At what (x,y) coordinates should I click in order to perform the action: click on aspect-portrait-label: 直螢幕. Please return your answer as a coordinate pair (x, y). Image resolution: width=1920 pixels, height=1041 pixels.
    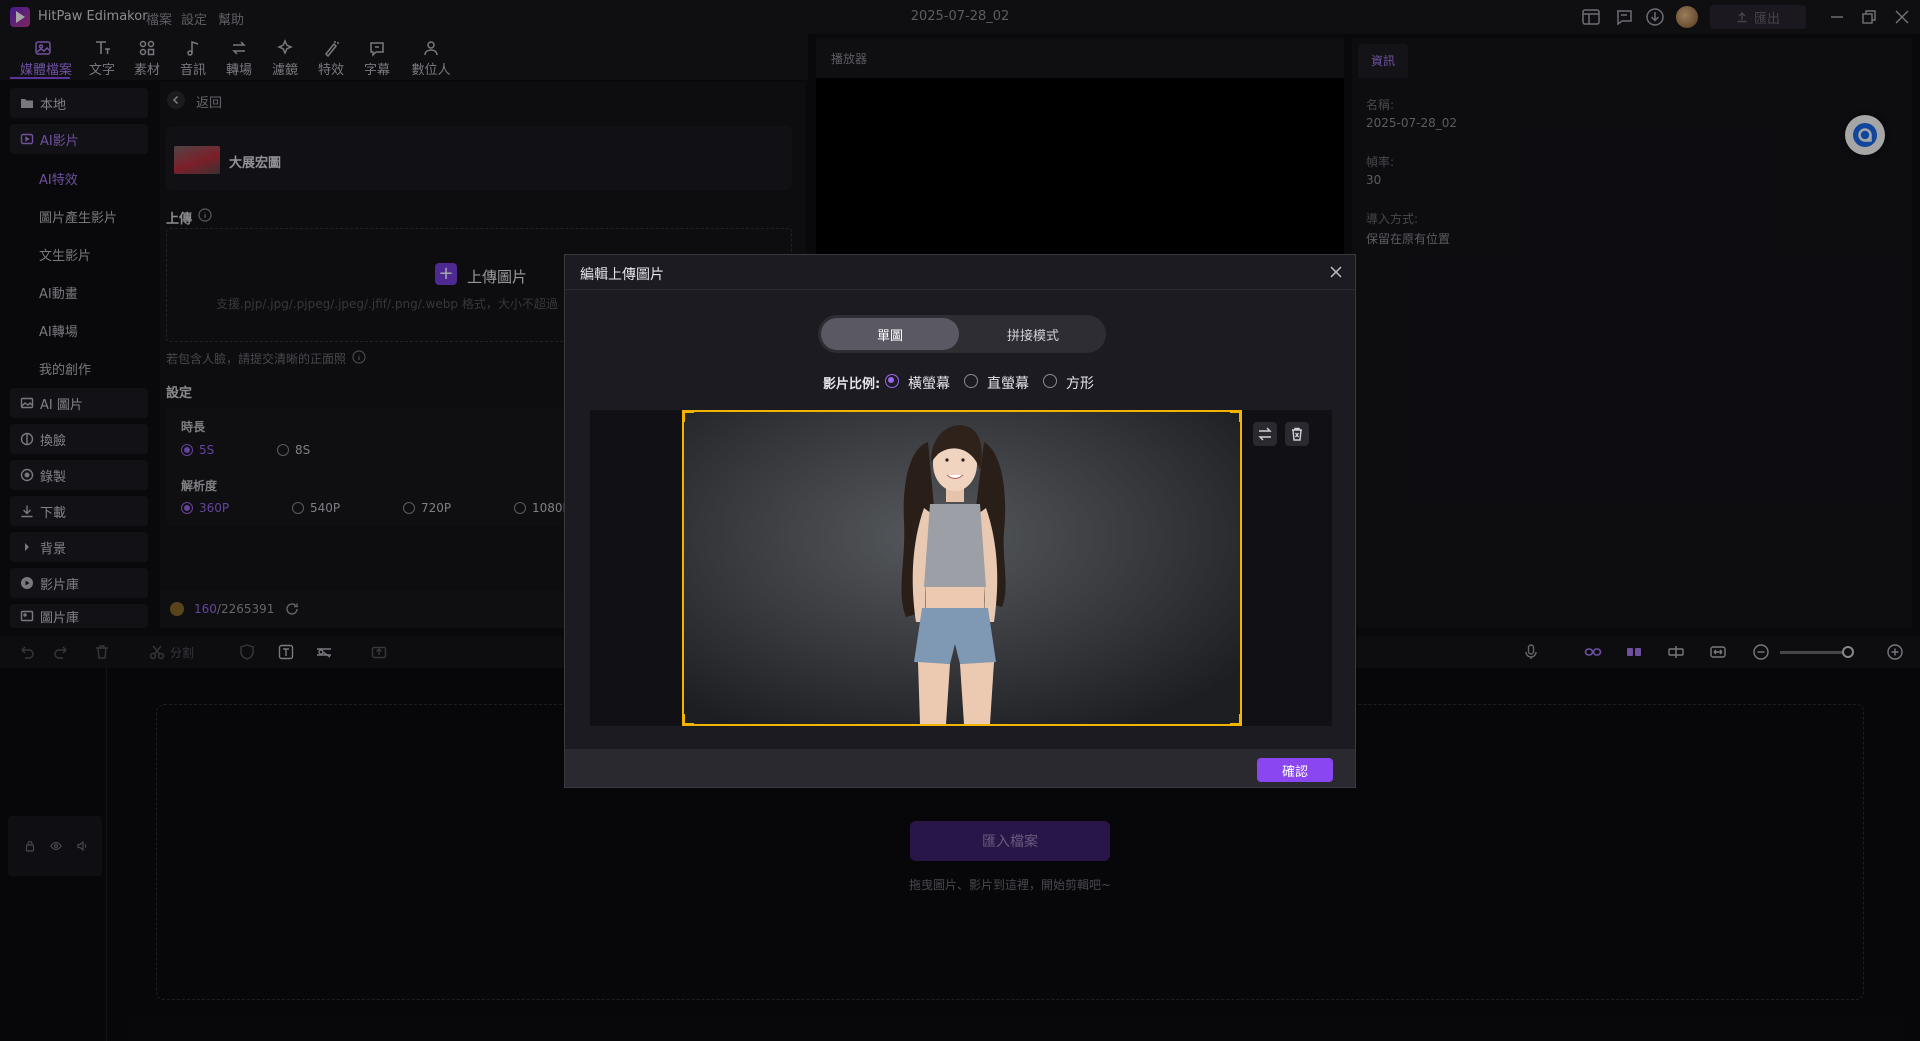
    Looking at the image, I should click on (1008, 384).